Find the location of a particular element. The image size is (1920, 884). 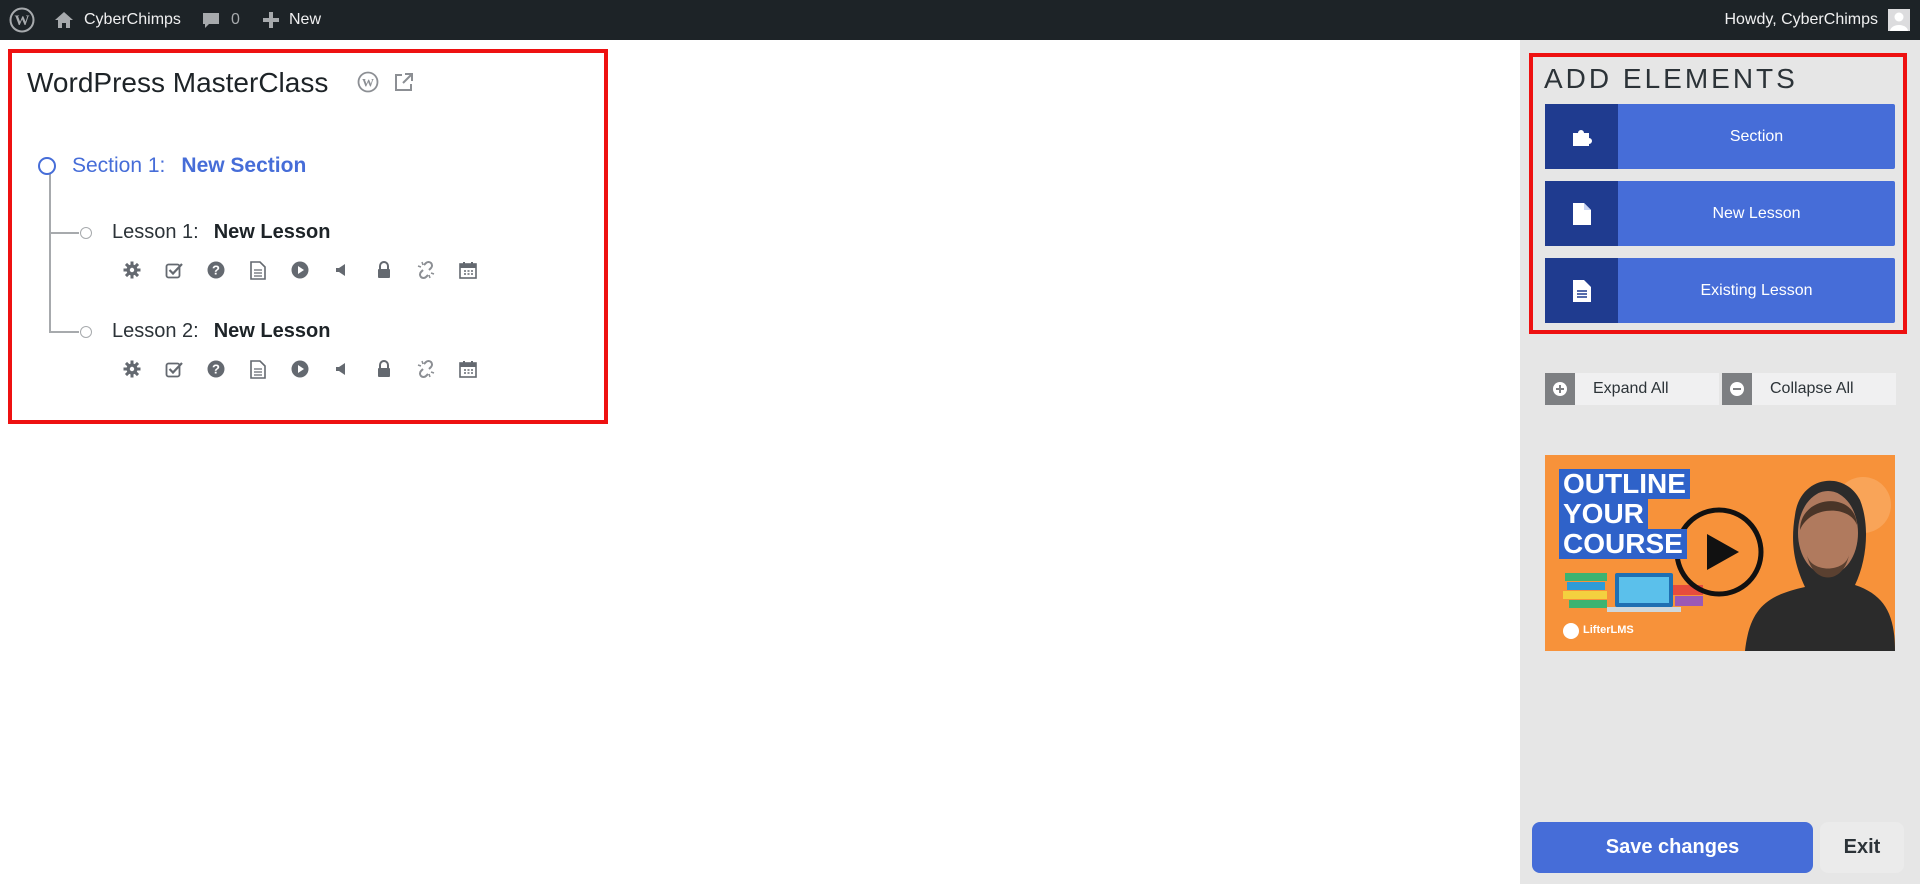

add-existing-lesson-button: Existing Lesson is located at coordinates (1720, 290).